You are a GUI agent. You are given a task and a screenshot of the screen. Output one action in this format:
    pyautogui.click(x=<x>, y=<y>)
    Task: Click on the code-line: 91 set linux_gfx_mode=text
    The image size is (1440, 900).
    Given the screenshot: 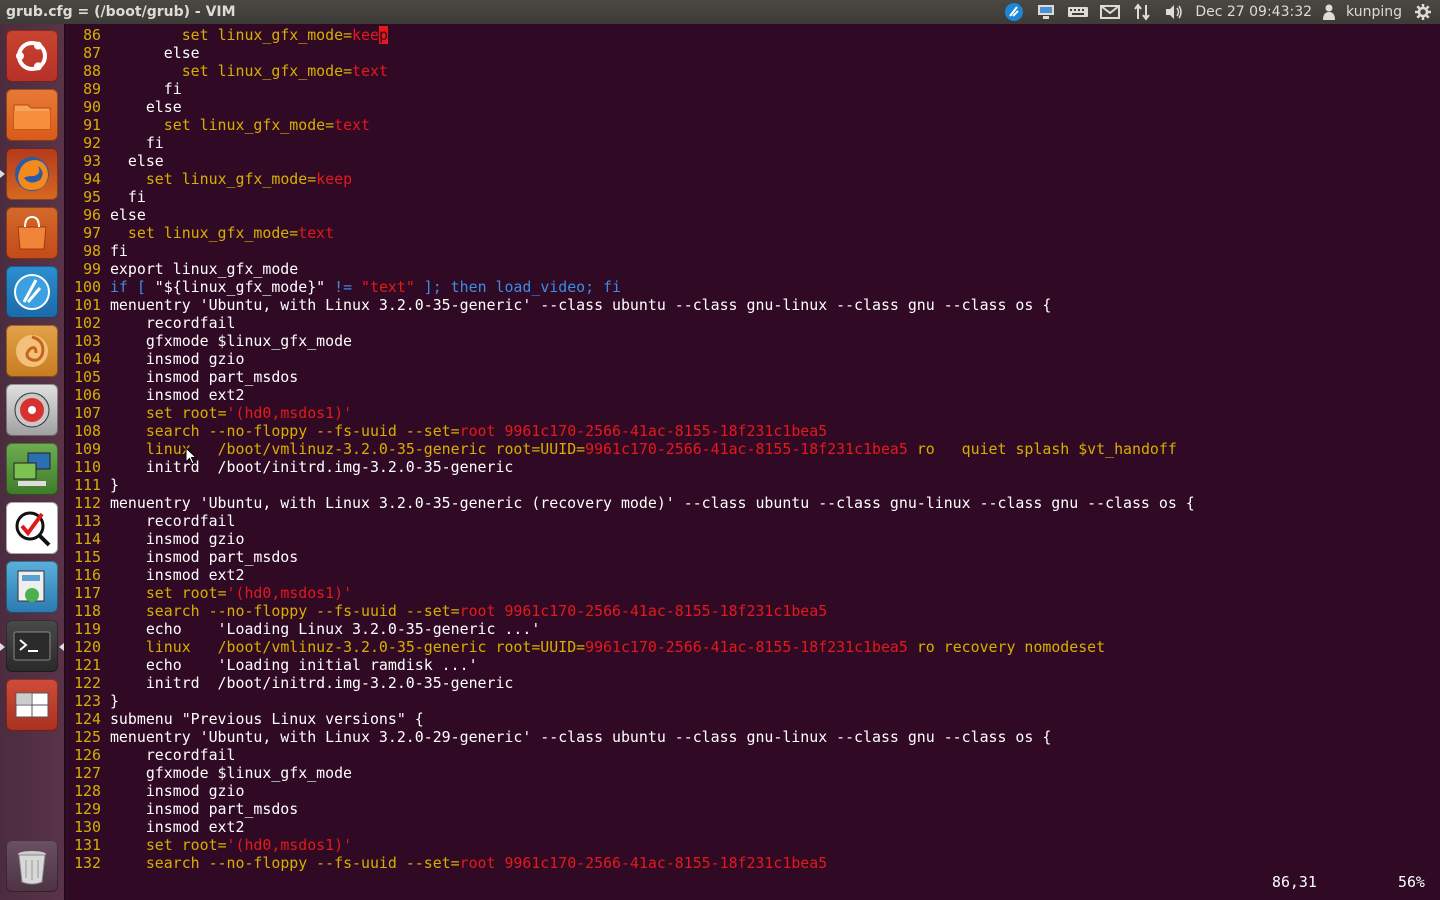 What is the action you would take?
    pyautogui.click(x=630, y=125)
    